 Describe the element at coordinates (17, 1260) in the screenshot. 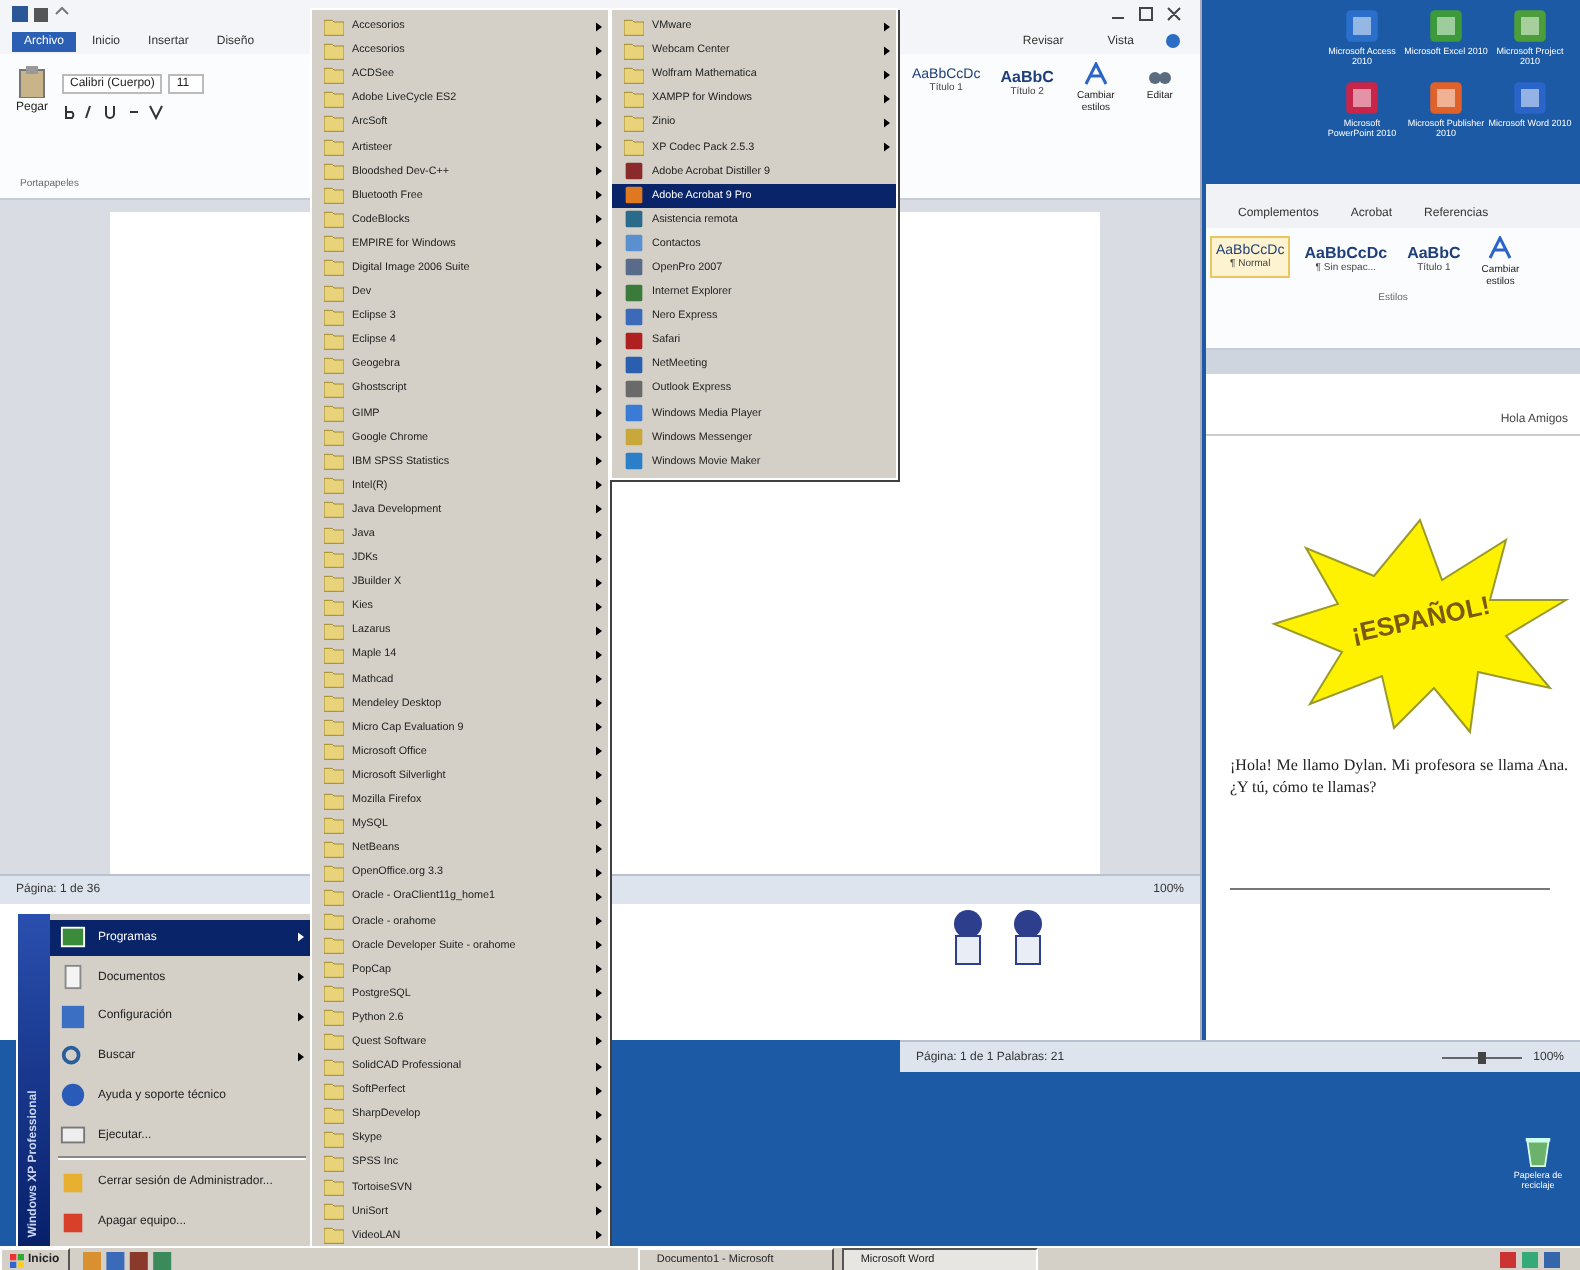

I see `windows-logo-icon` at that location.